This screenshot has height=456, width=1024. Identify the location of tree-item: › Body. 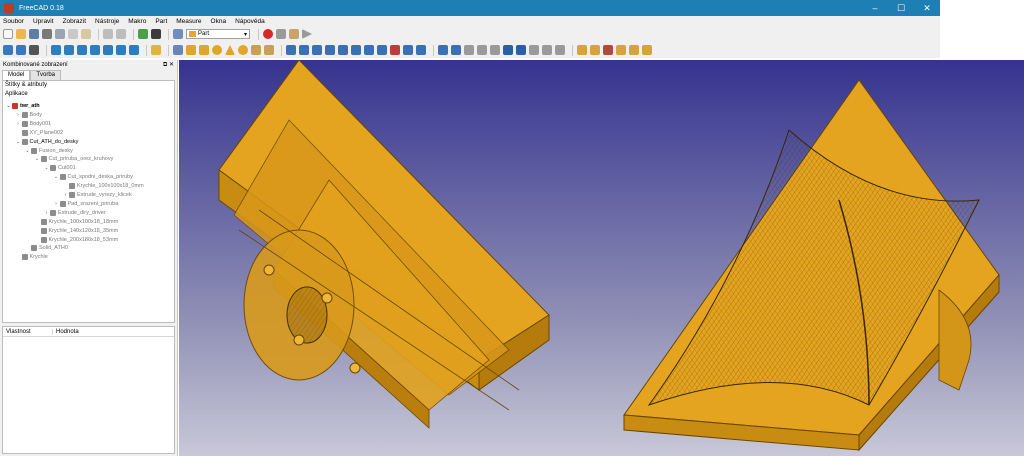
(28, 115).